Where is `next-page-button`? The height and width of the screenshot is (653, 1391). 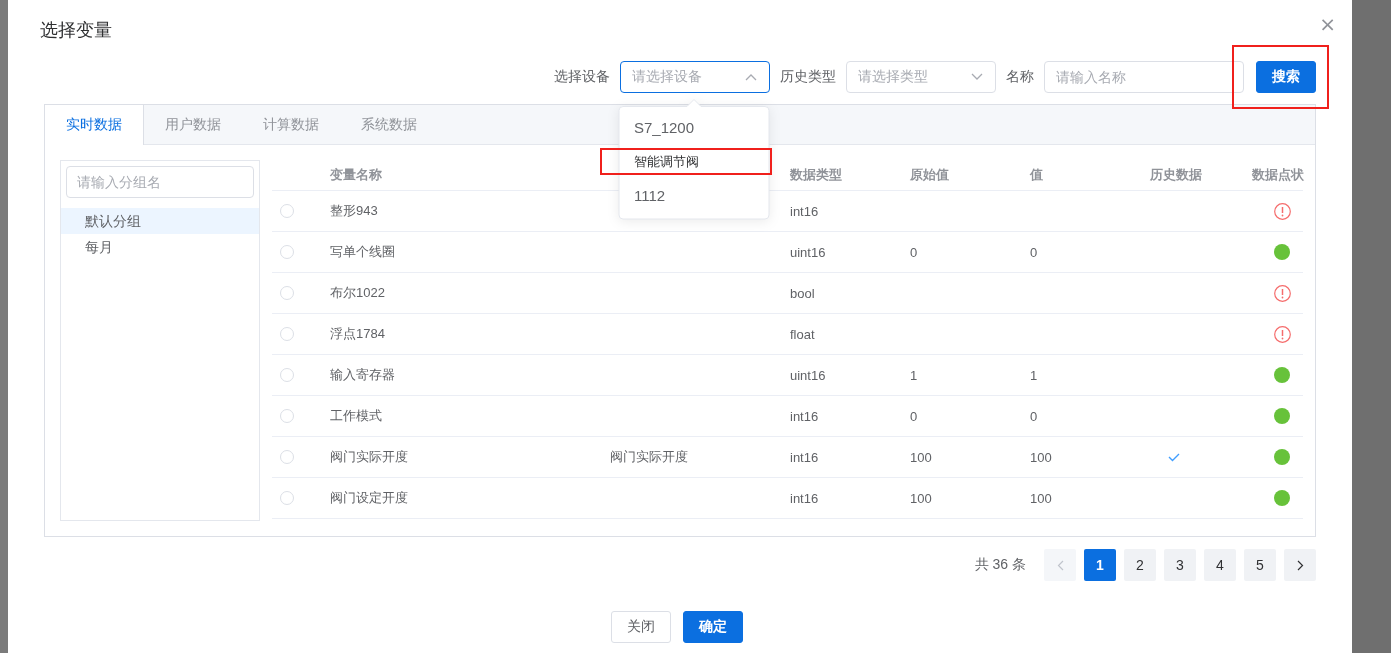
next-page-button is located at coordinates (1300, 565).